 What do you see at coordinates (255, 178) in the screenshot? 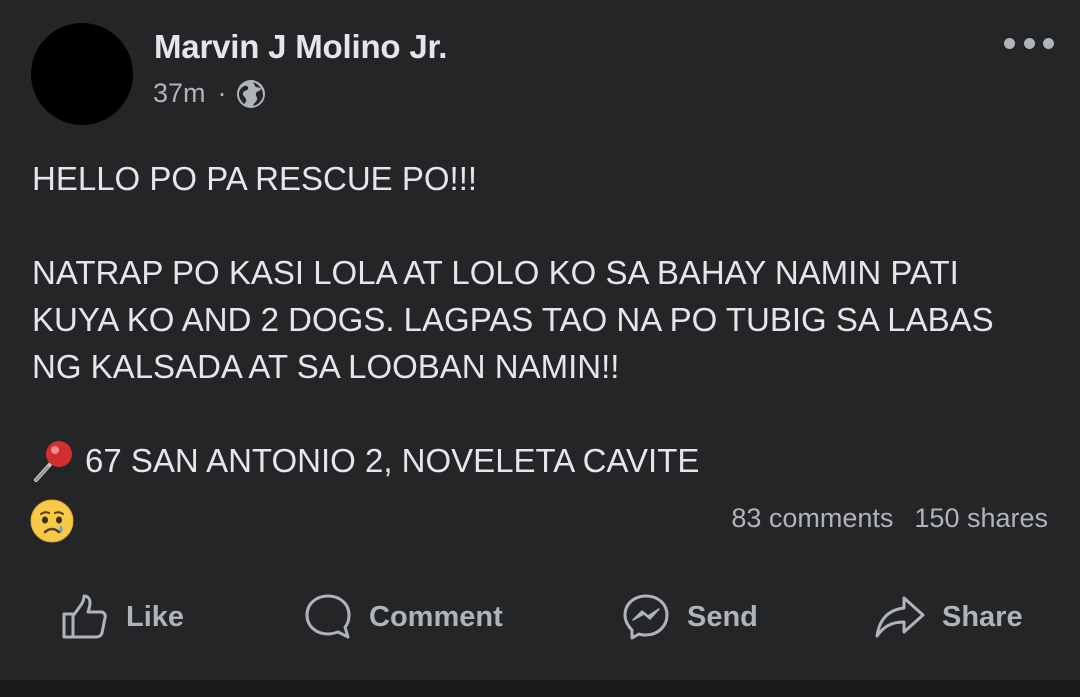
I see `post-text-line: HELLO PO PA RESCUE PO!!!` at bounding box center [255, 178].